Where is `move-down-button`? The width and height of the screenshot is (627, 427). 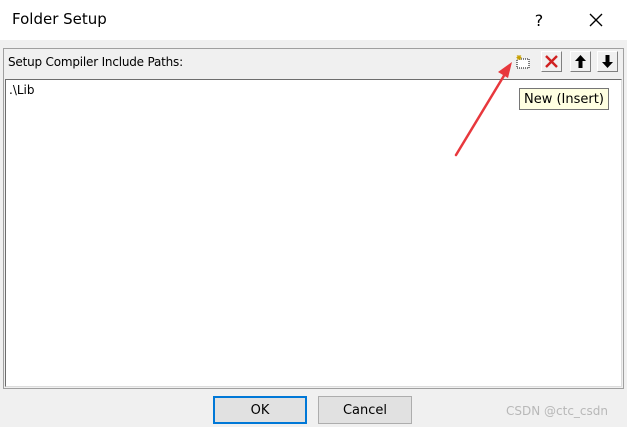 move-down-button is located at coordinates (607, 61).